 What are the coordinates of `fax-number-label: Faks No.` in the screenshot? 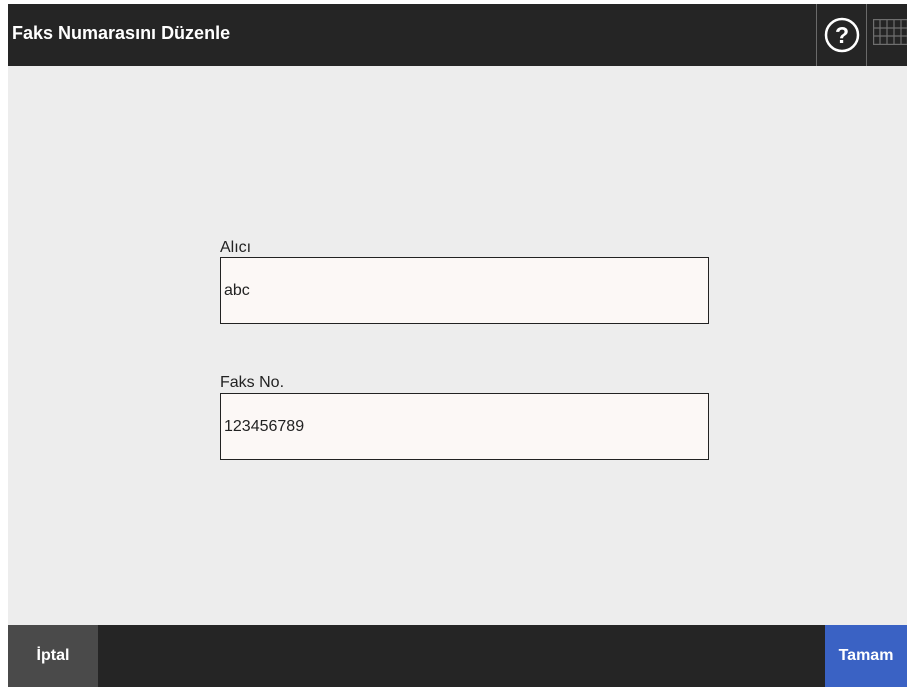 It's located at (252, 382).